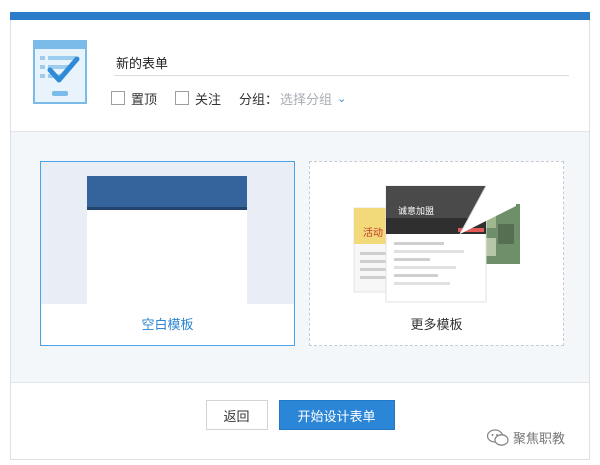 The height and width of the screenshot is (465, 600). What do you see at coordinates (208, 100) in the screenshot?
I see `follow-label: 关注` at bounding box center [208, 100].